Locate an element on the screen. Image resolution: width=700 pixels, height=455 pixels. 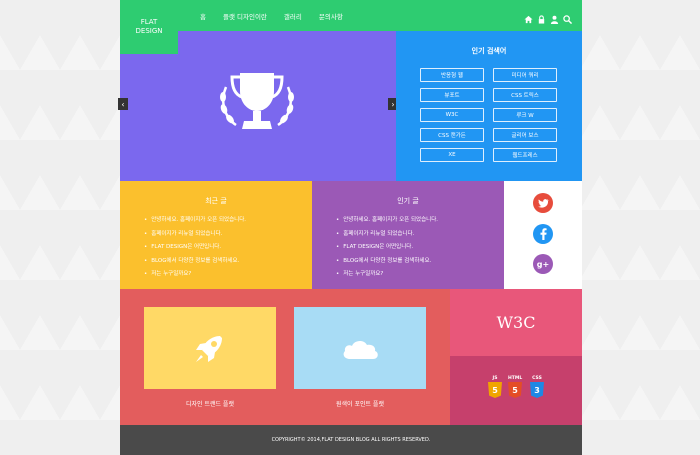
facebook-icon is located at coordinates (543, 234).